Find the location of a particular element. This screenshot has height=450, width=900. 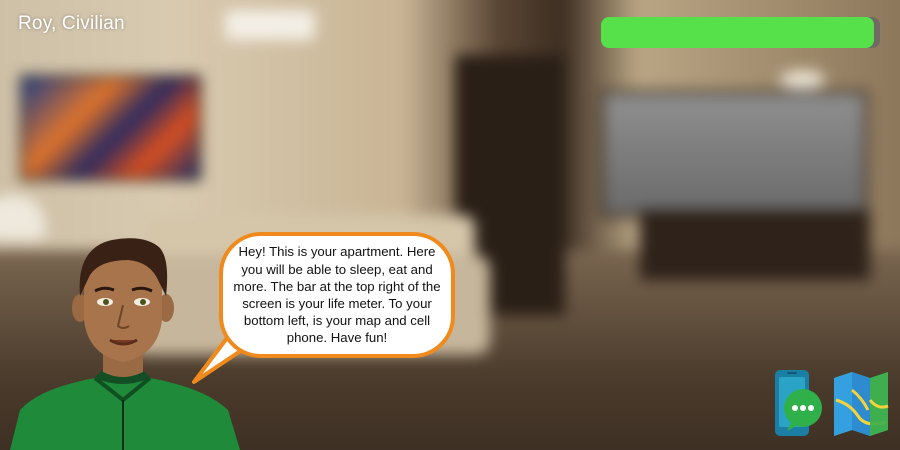

map-button is located at coordinates (861, 404).